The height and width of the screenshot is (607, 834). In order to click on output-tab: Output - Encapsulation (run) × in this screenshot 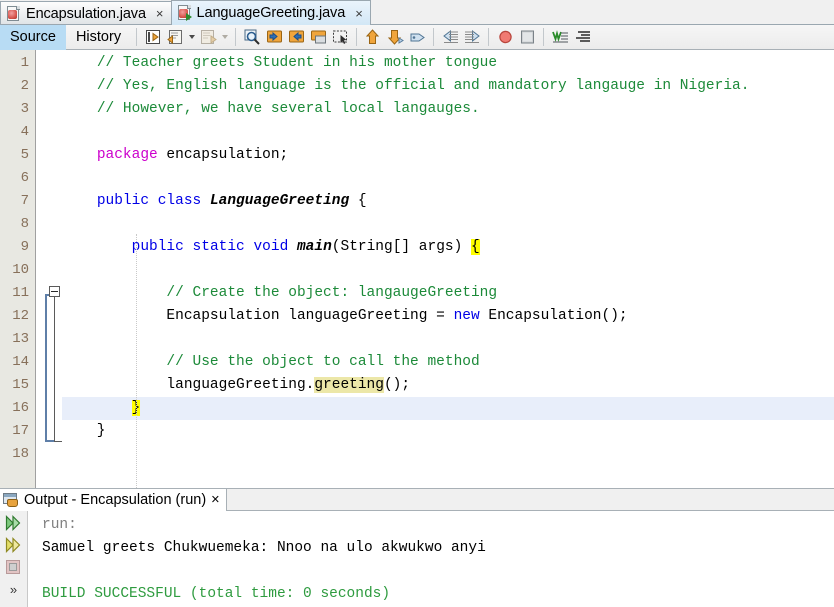, I will do `click(113, 500)`.